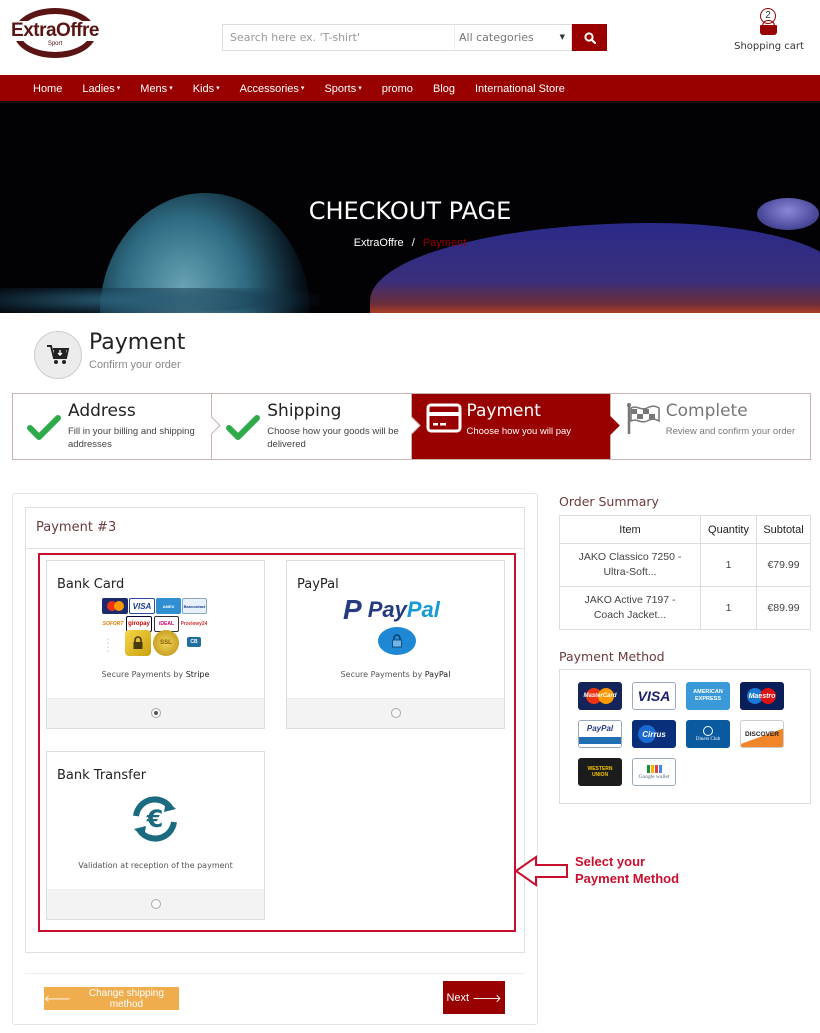 Image resolution: width=820 pixels, height=1033 pixels. I want to click on nav-item-home: Home, so click(47, 89).